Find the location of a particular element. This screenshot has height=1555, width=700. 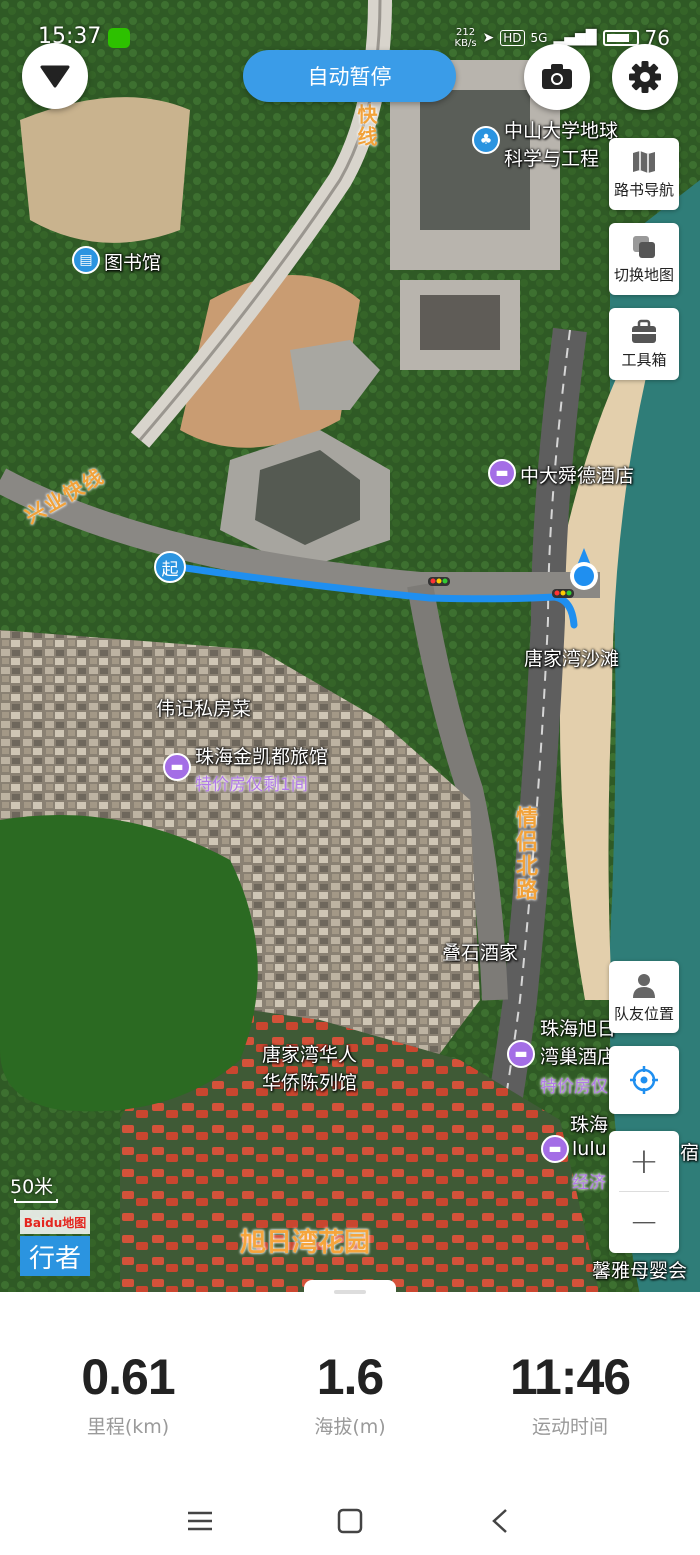

auto-pause-button: 自动暂停 is located at coordinates (349, 76).